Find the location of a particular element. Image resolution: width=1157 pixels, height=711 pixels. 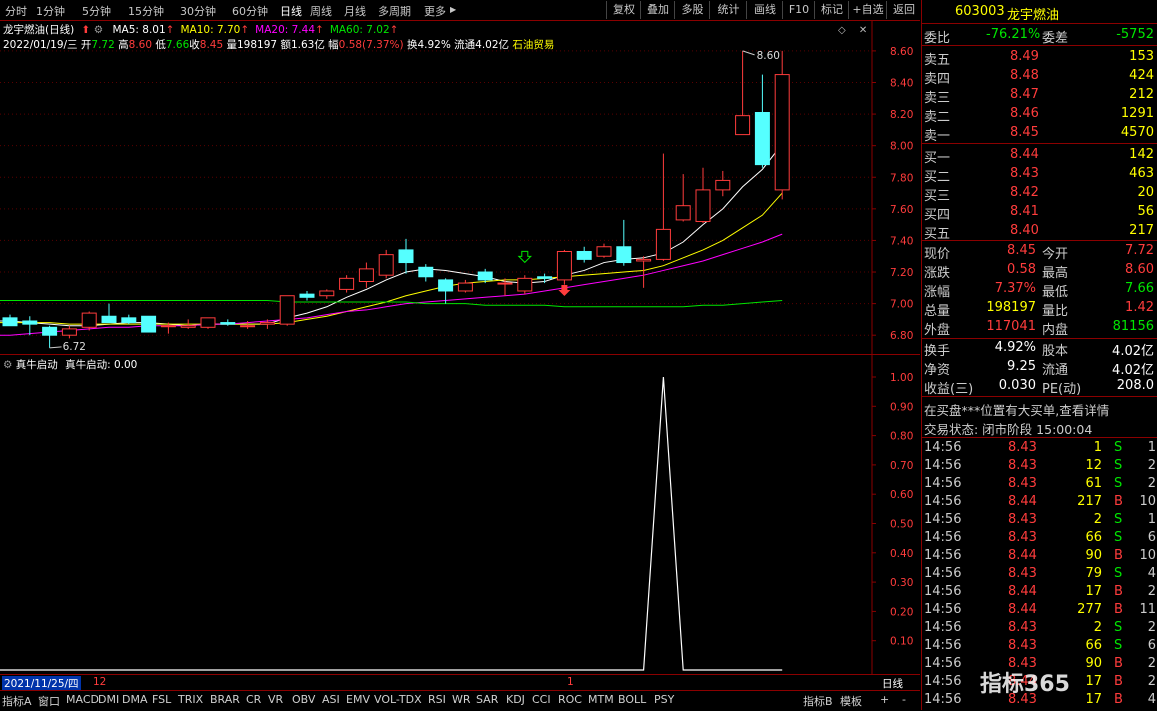

toolbar-button-8: 返回 is located at coordinates (903, 10).